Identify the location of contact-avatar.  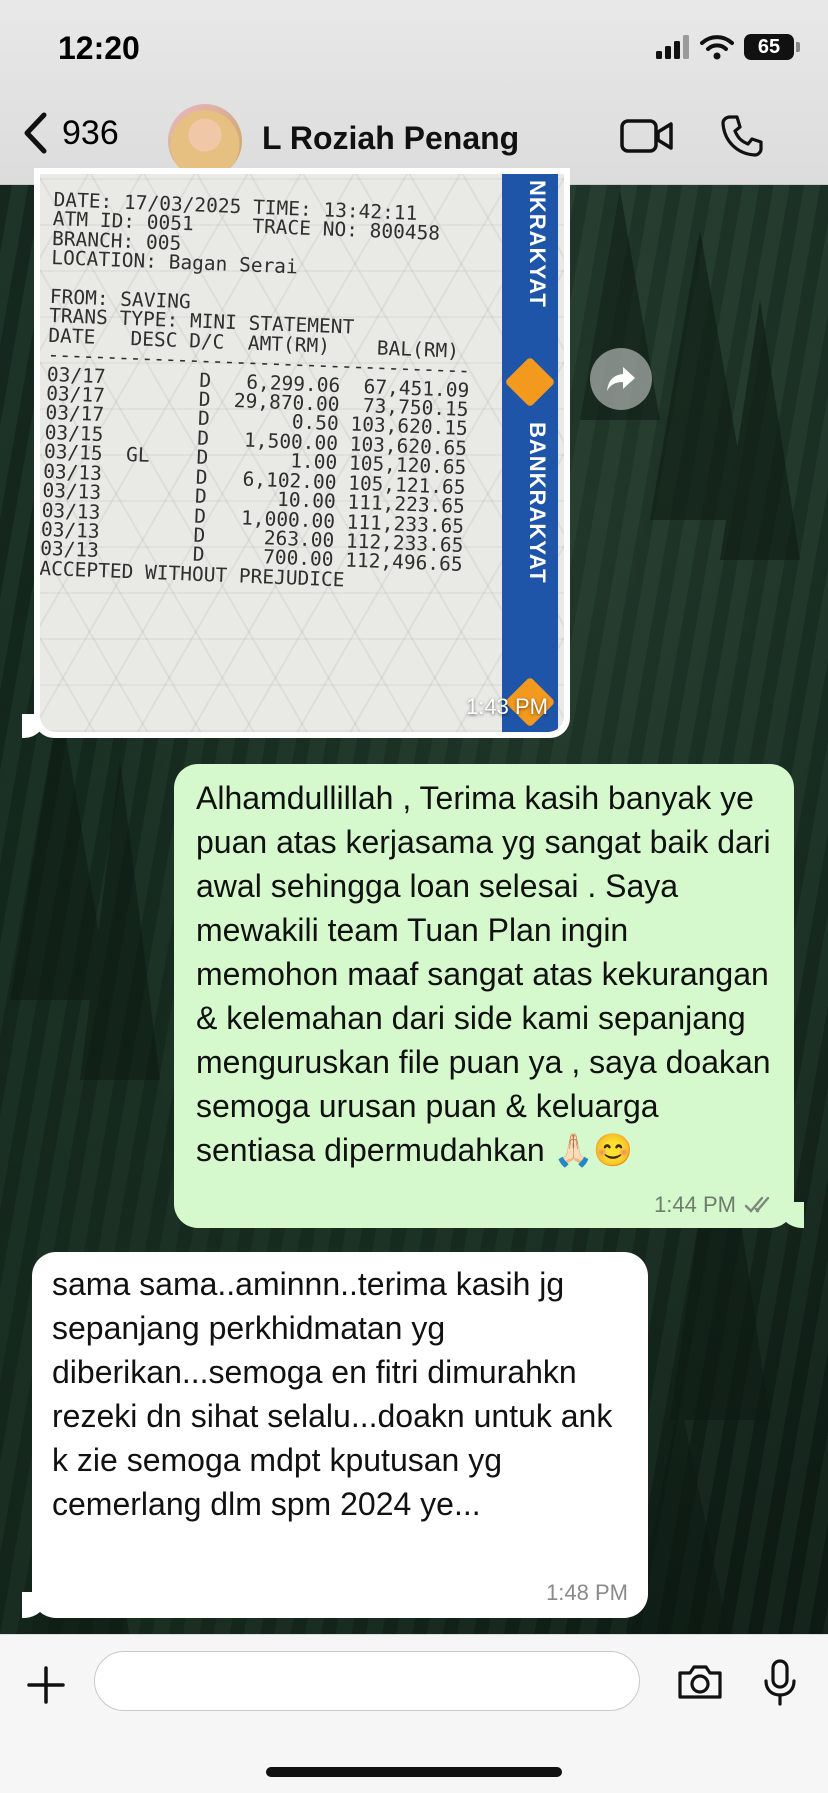
(205, 141).